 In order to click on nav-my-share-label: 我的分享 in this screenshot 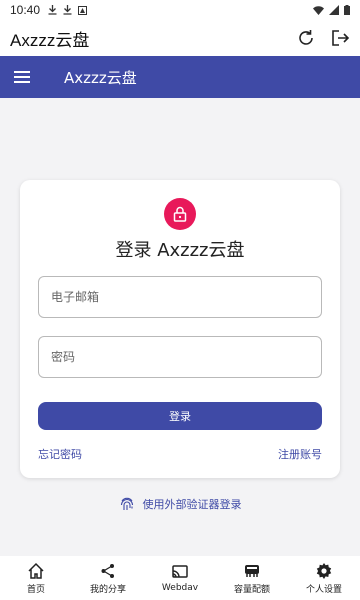, I will do `click(107, 589)`.